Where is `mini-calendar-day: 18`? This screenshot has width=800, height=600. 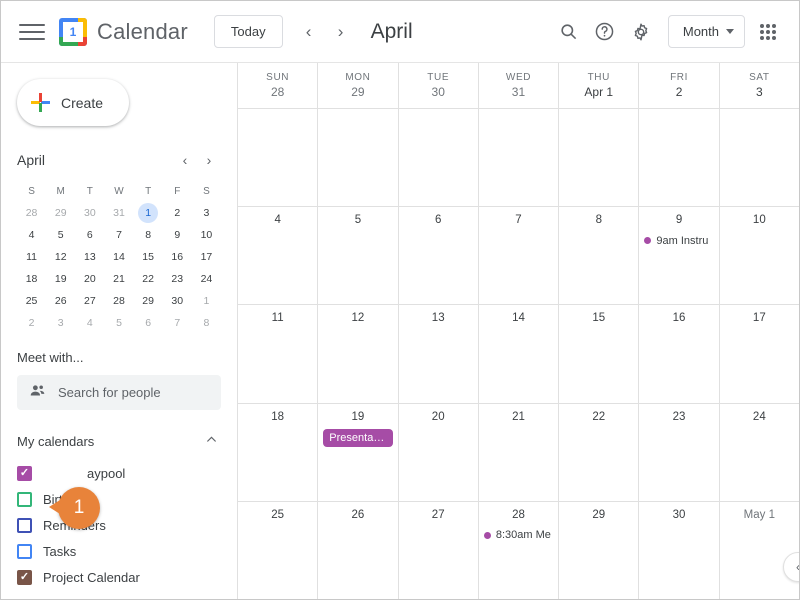
mini-calendar-day: 18 is located at coordinates (31, 279).